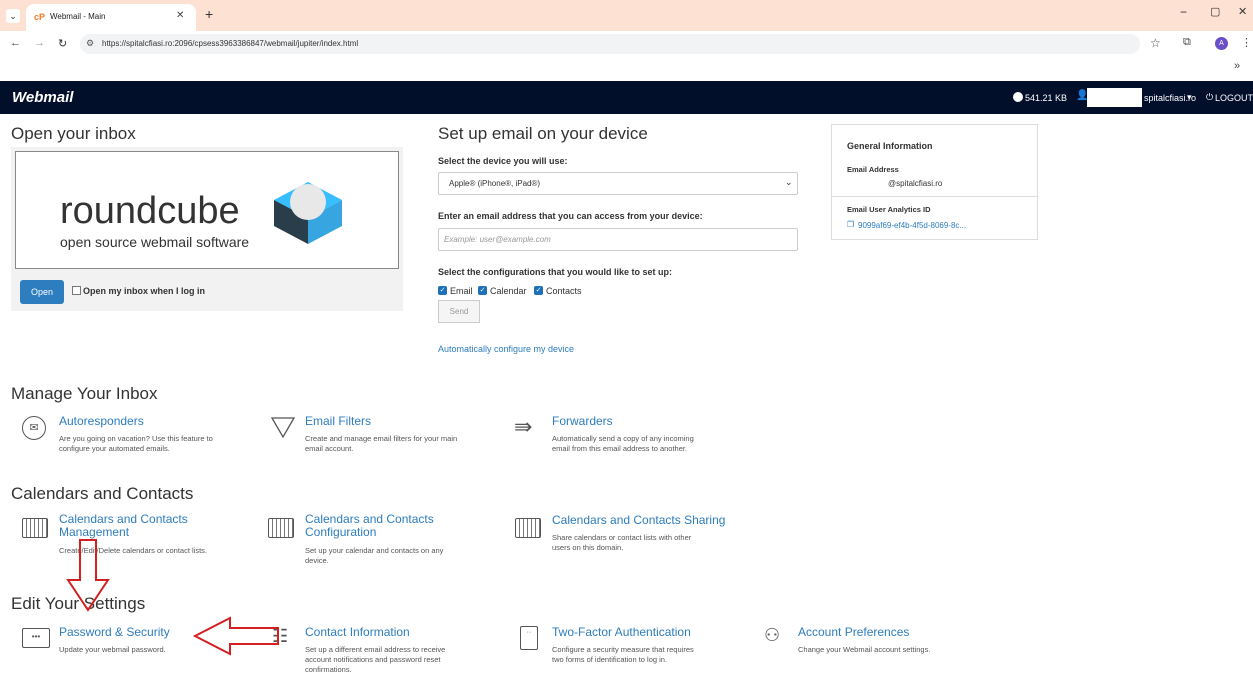  What do you see at coordinates (172, 597) in the screenshot?
I see `annotation-arrows` at bounding box center [172, 597].